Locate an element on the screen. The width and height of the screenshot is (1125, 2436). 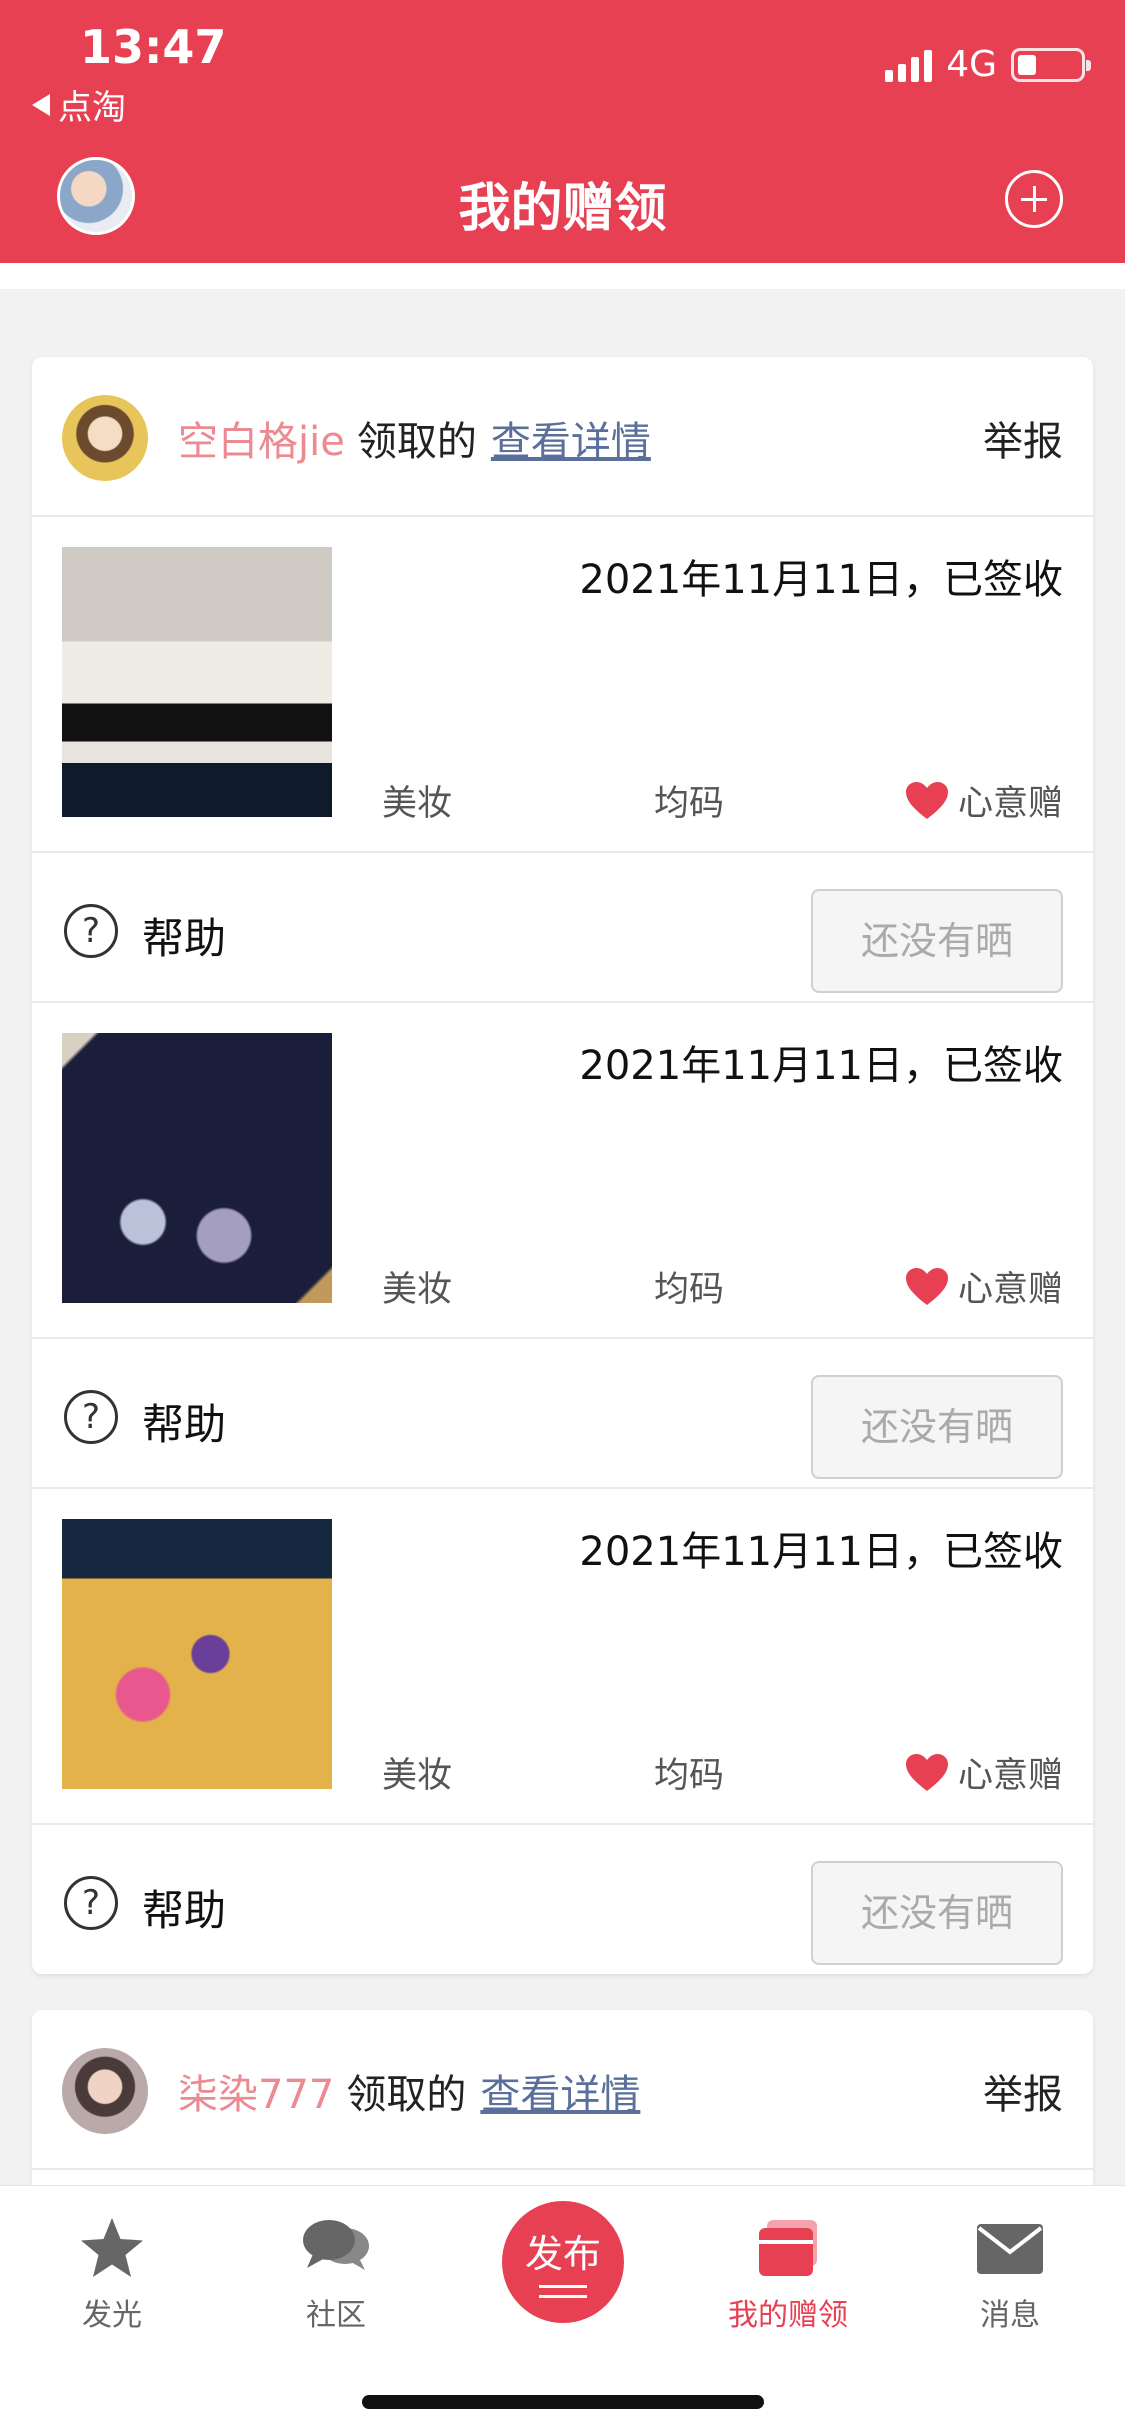
tab-messages: 消息 is located at coordinates (1010, 2275).